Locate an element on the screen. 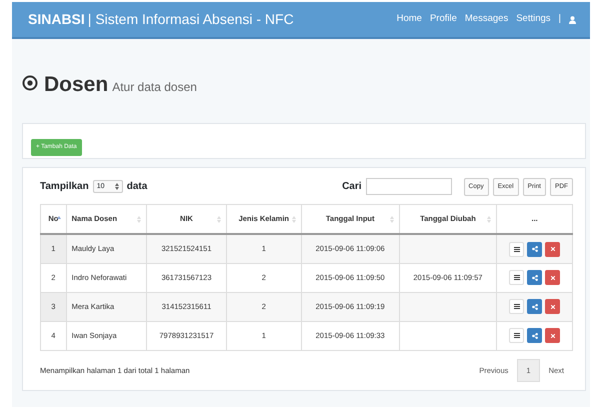 The width and height of the screenshot is (597, 409). page-subtitle: Atur data dosen is located at coordinates (154, 87).